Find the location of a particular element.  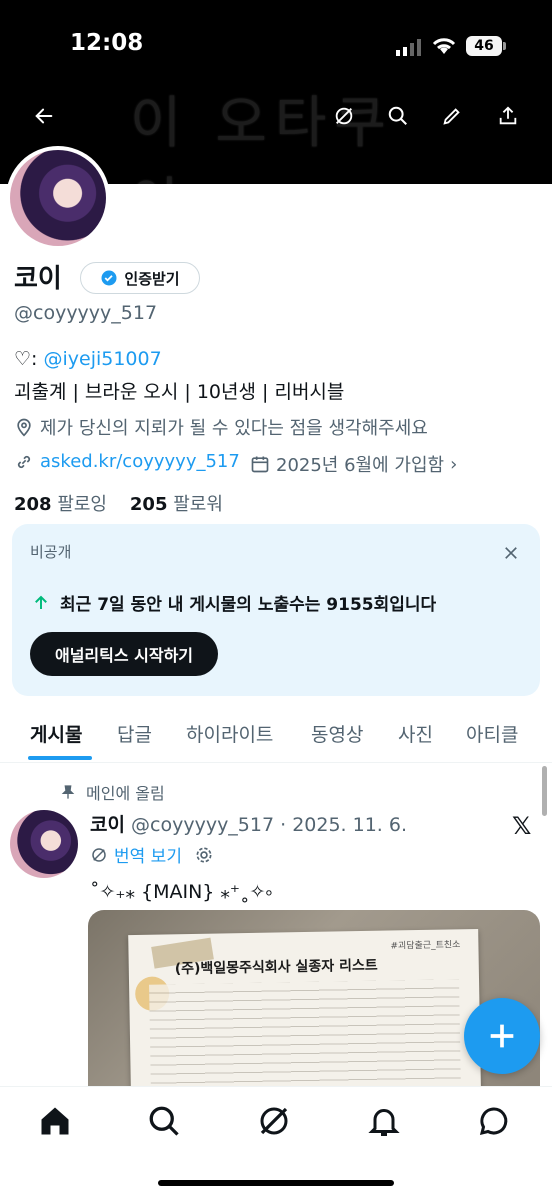

post-header: 코이 @coyyyyy_517 · 2025. 11. 6. is located at coordinates (248, 823).